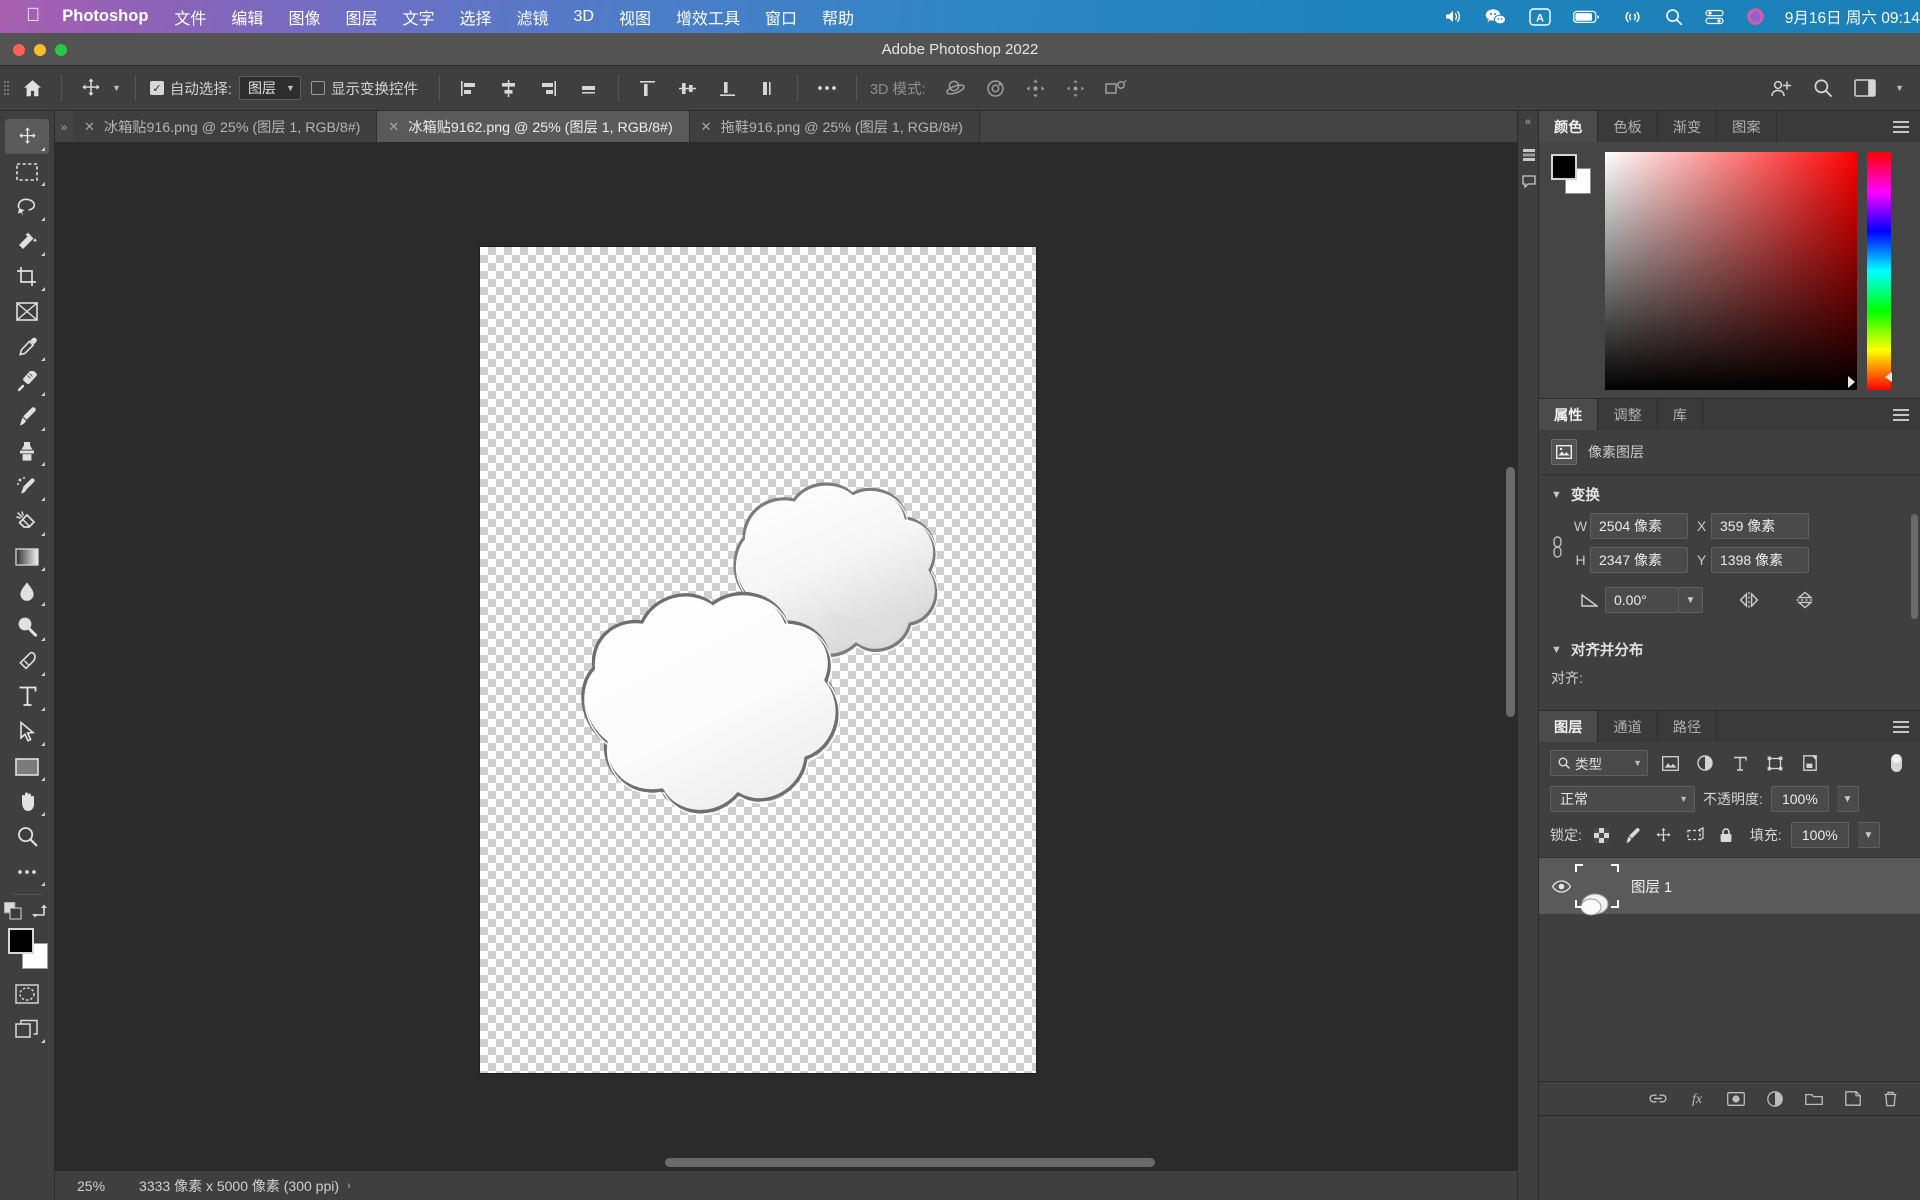  I want to click on align-right-button, so click(549, 88).